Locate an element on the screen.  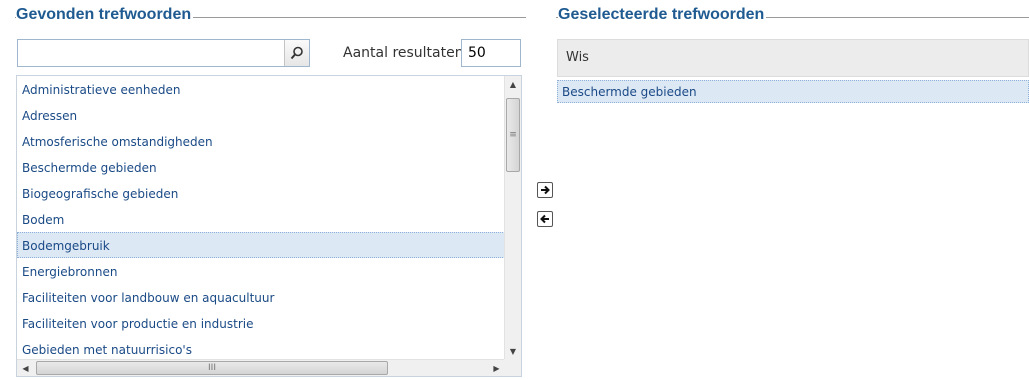
keyword-list-item: Beschermde gebieden is located at coordinates (261, 167).